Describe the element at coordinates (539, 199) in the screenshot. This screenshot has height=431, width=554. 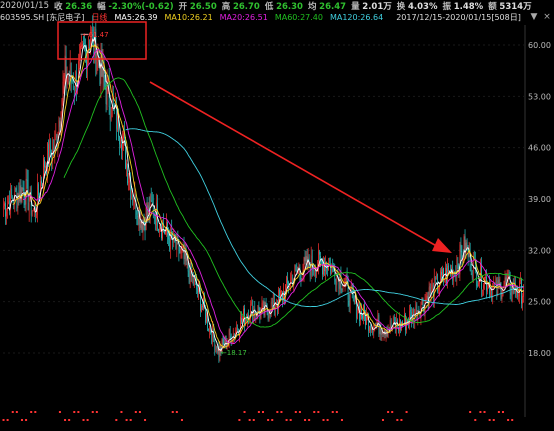
I see `y-tick-label: 39.00` at that location.